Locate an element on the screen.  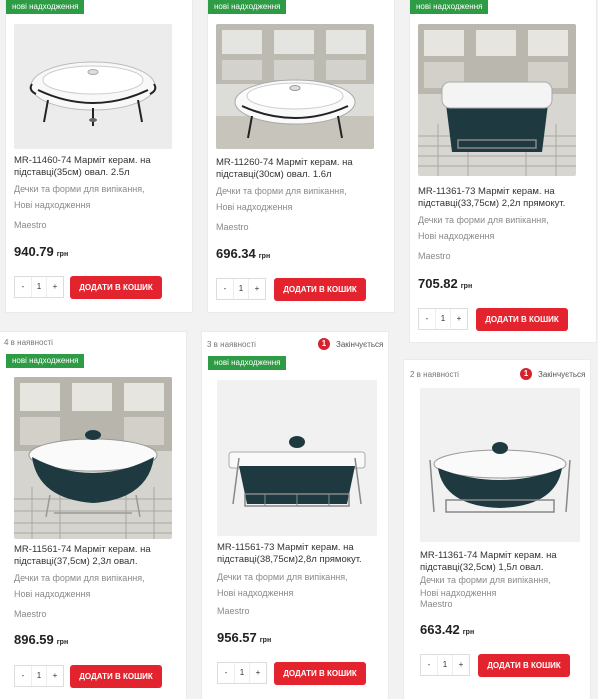
stock-status: 3 в наявності is located at coordinates (231, 344).